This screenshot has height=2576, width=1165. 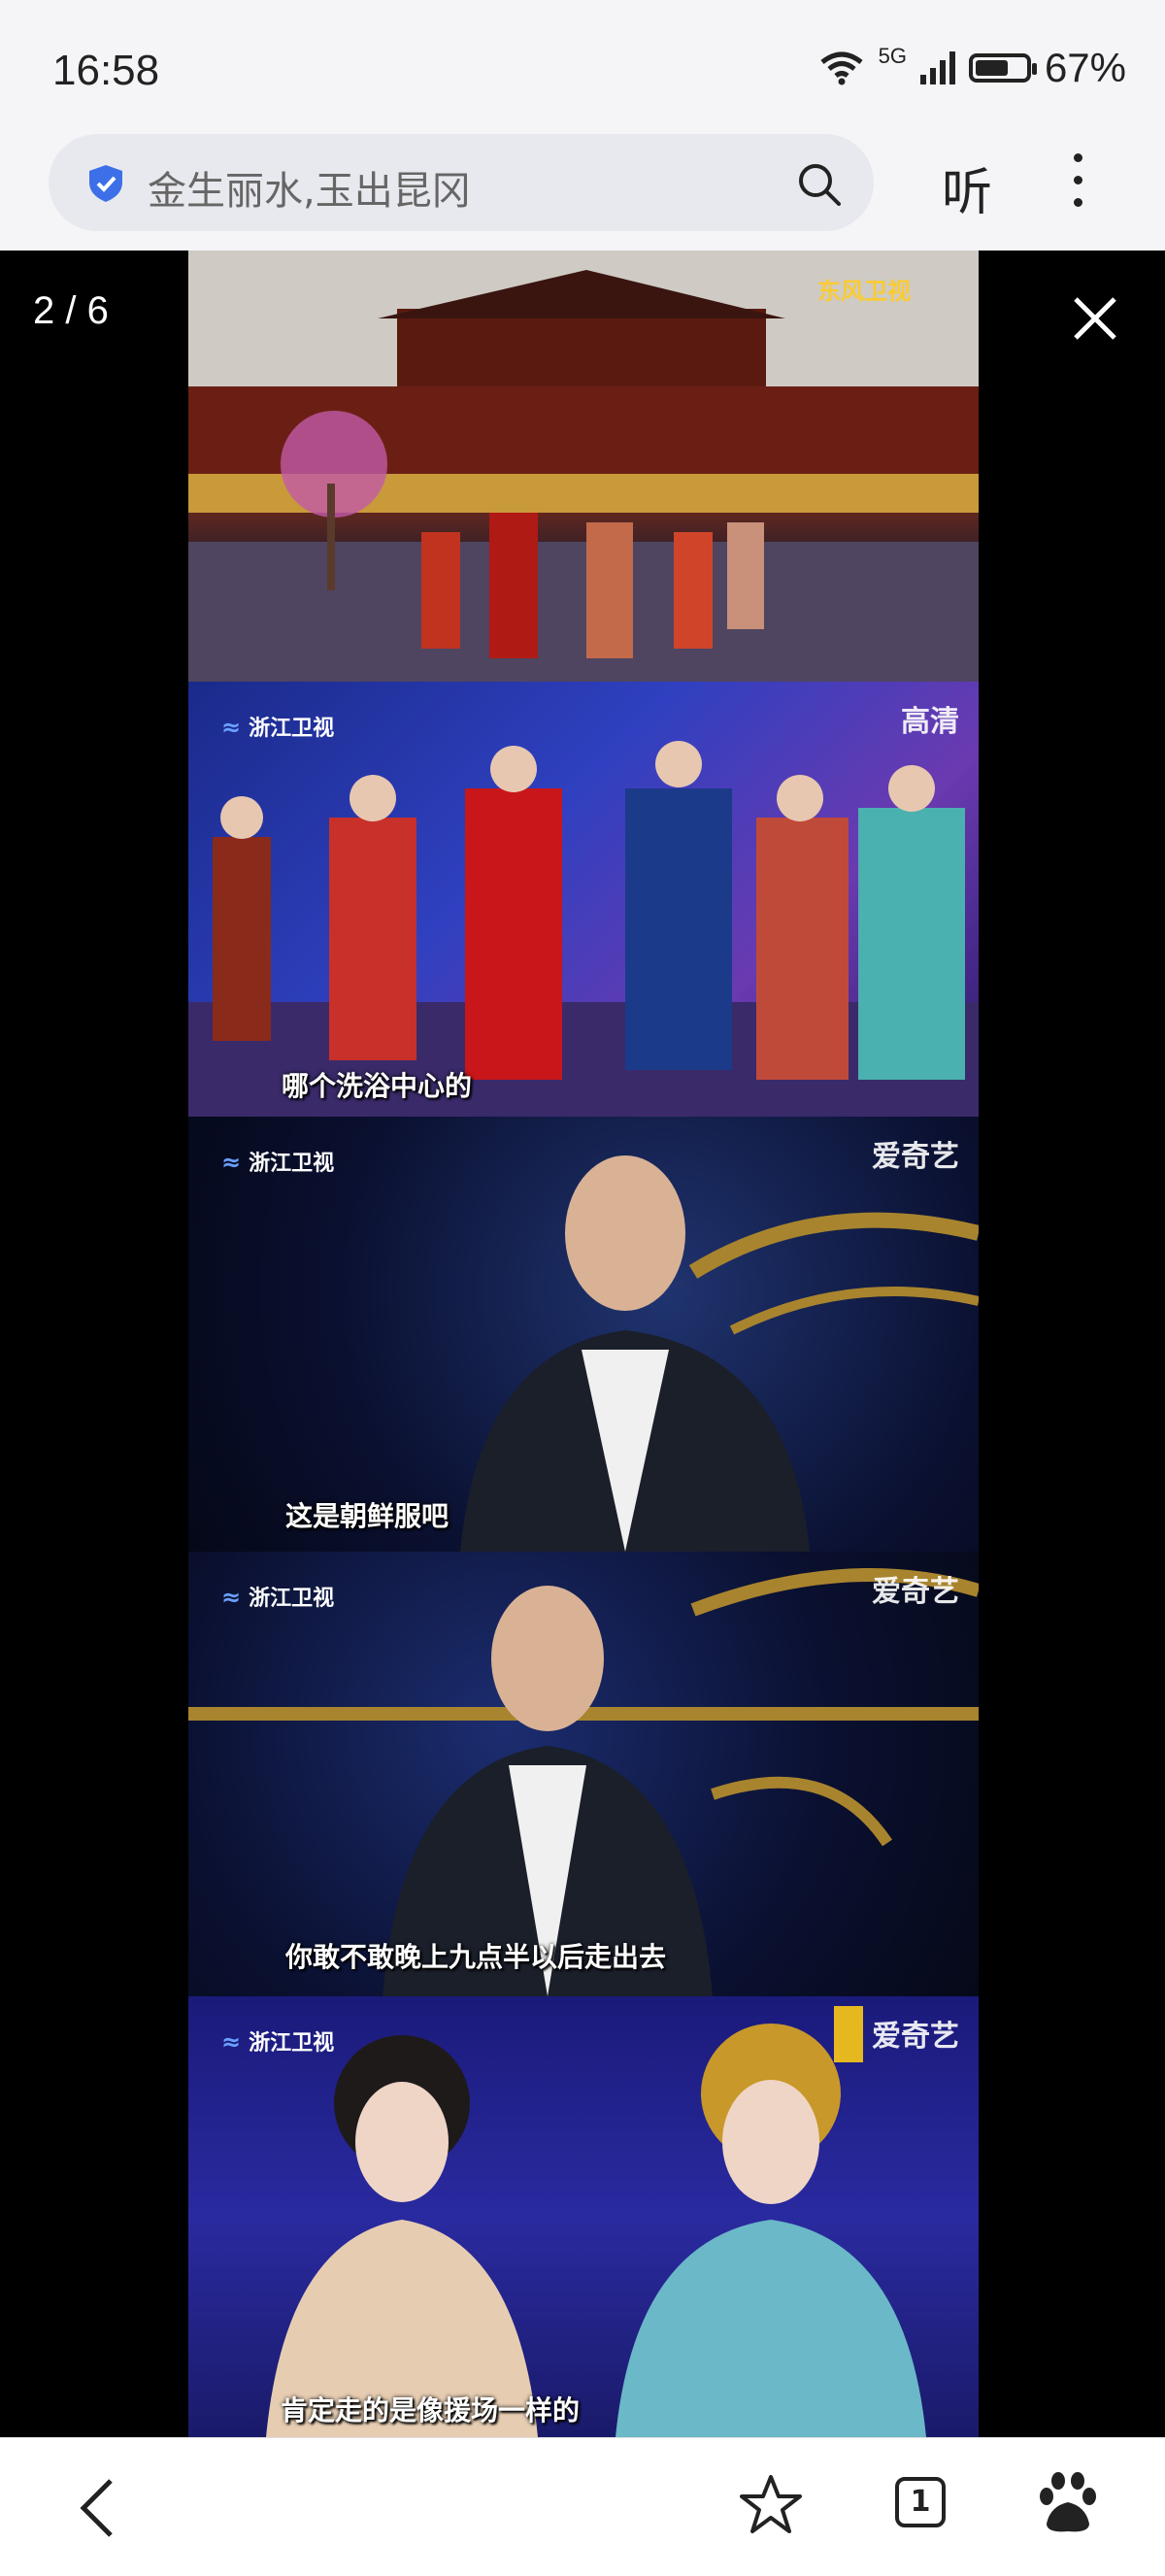 What do you see at coordinates (930, 722) in the screenshot?
I see `panel-2-watermark: 高清` at bounding box center [930, 722].